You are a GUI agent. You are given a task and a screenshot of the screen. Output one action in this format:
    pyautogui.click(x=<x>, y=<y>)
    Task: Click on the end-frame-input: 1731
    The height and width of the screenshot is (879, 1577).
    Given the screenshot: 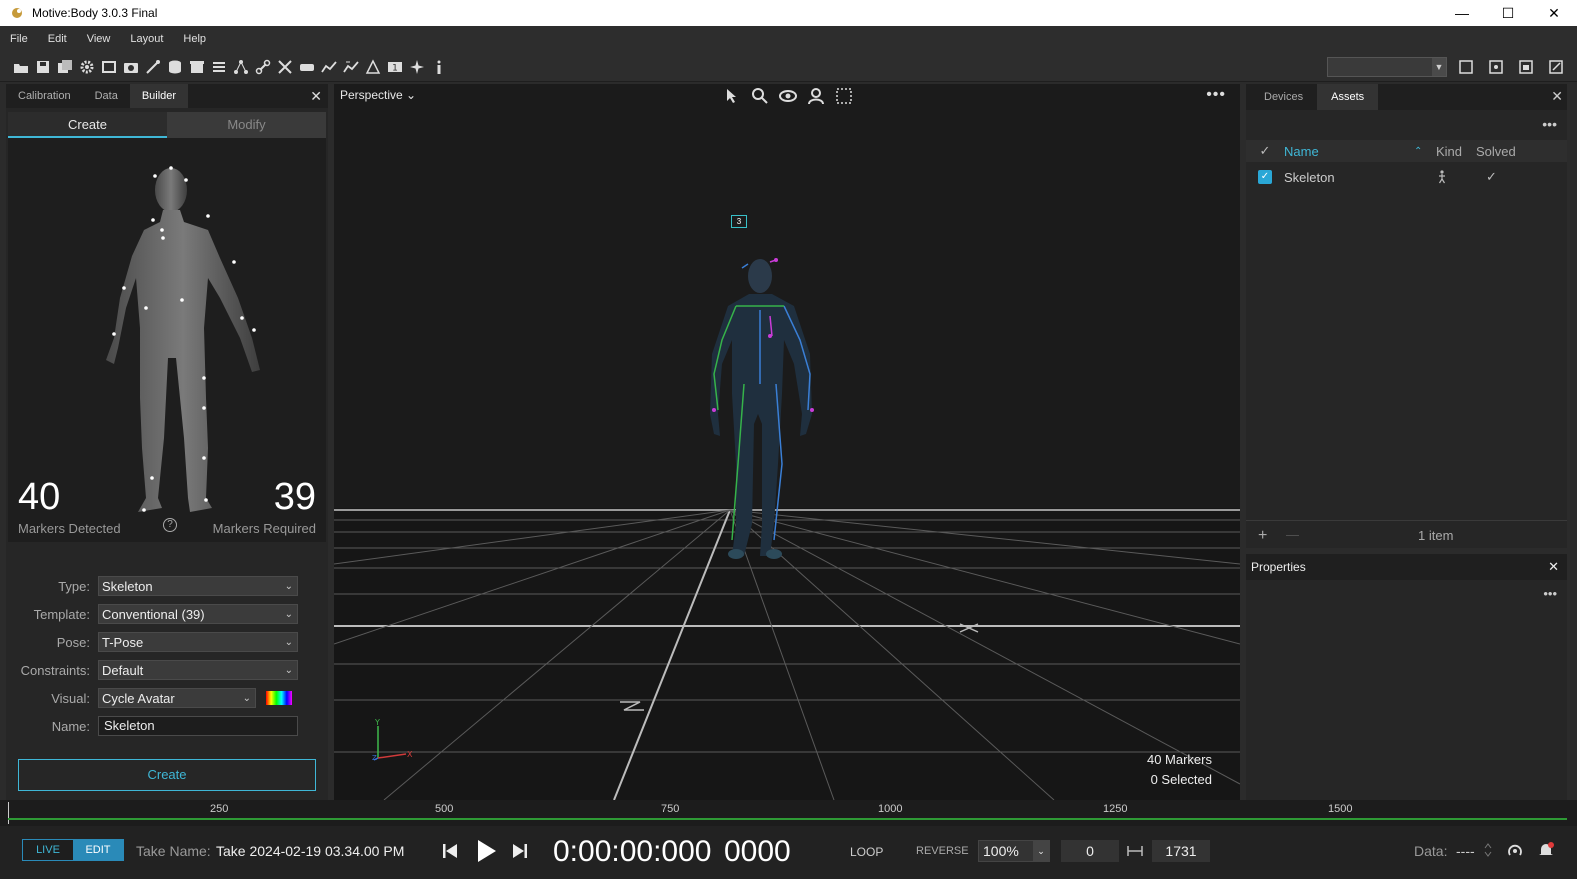 What is the action you would take?
    pyautogui.click(x=1181, y=851)
    